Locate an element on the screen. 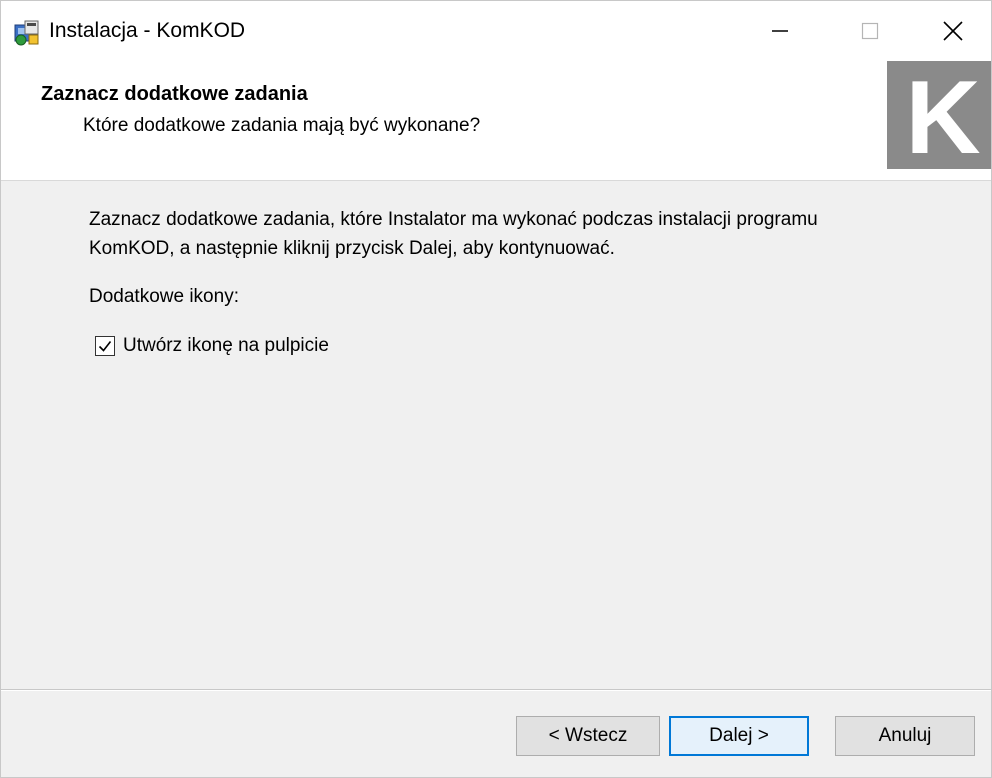 The height and width of the screenshot is (778, 992). maximize-button is located at coordinates (870, 31).